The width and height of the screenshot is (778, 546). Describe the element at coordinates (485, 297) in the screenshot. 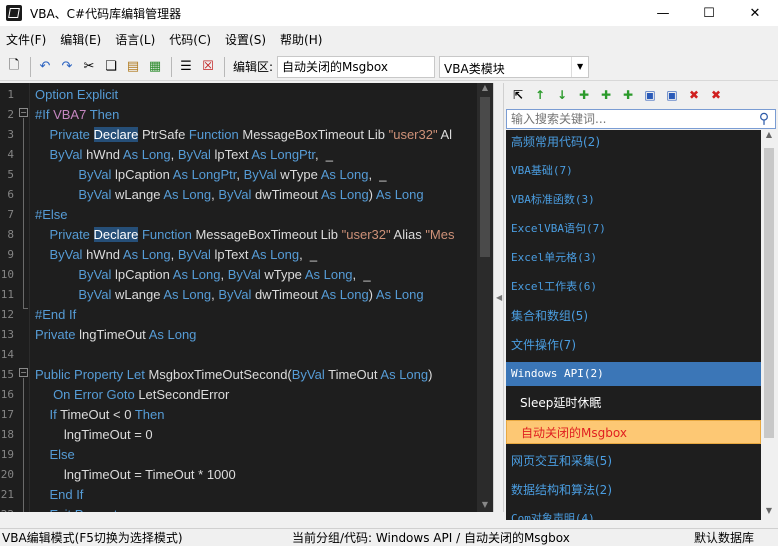

I see `editor-scrollbar: ▲ ▼` at that location.